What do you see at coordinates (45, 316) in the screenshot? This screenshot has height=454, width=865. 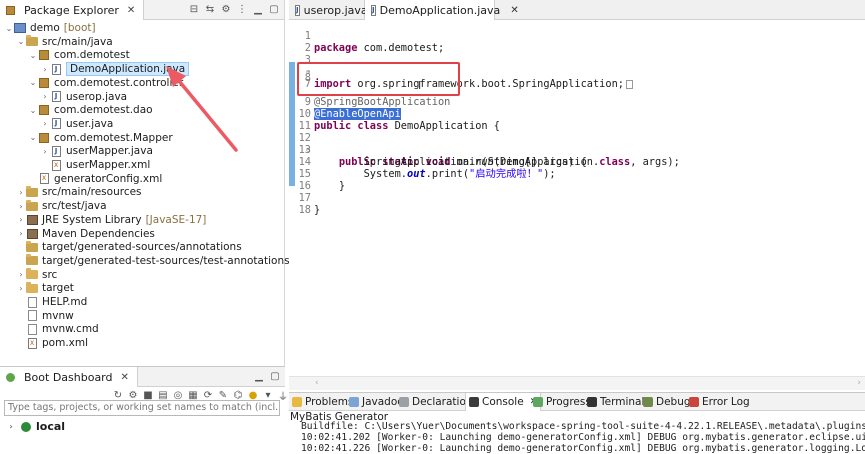 I see `tree-item: mvnw` at bounding box center [45, 316].